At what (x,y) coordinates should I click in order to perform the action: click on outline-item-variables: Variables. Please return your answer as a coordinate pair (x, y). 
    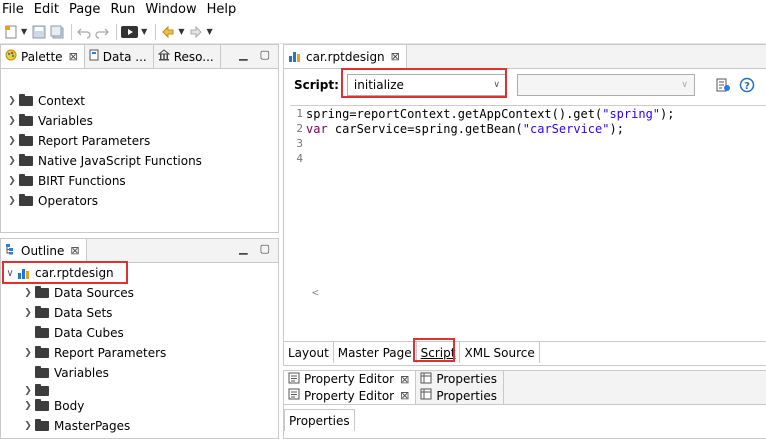
    Looking at the image, I should click on (139, 373).